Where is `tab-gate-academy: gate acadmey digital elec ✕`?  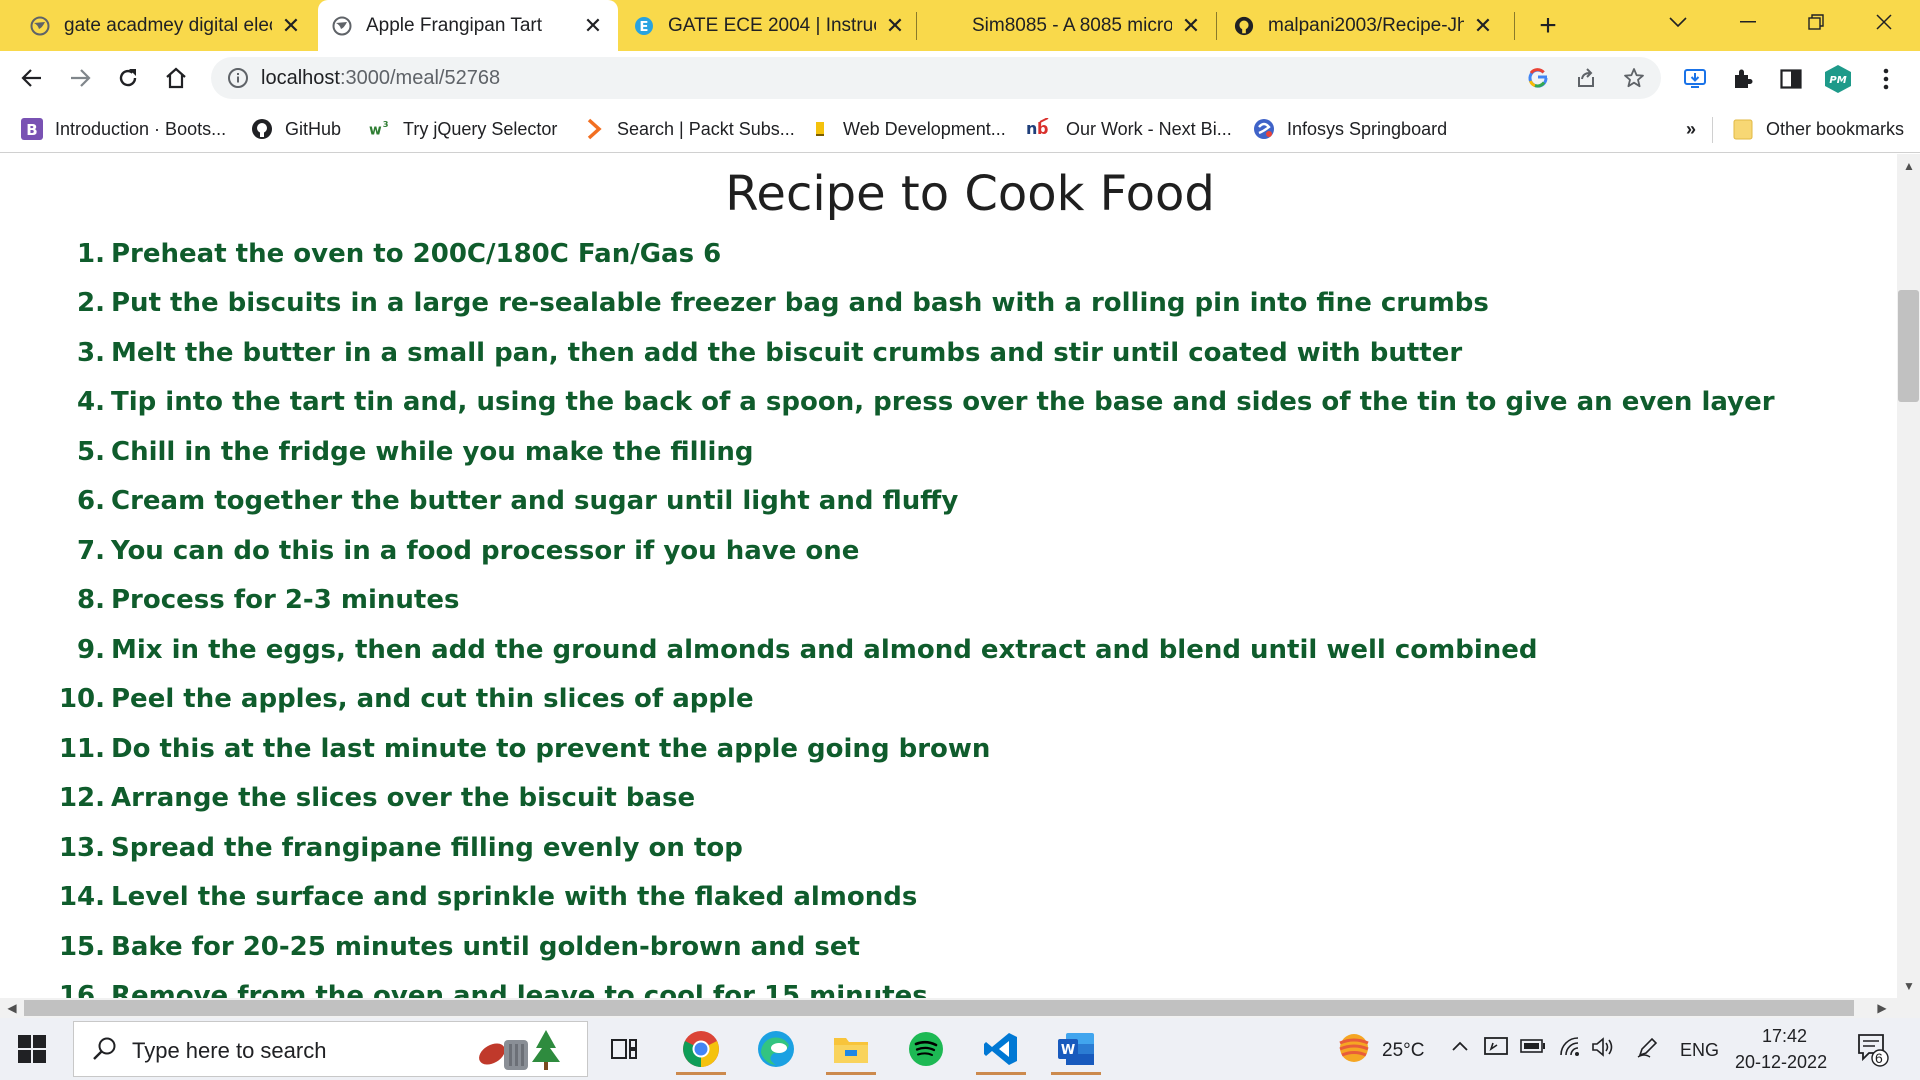 tab-gate-academy: gate acadmey digital elec ✕ is located at coordinates (166, 25).